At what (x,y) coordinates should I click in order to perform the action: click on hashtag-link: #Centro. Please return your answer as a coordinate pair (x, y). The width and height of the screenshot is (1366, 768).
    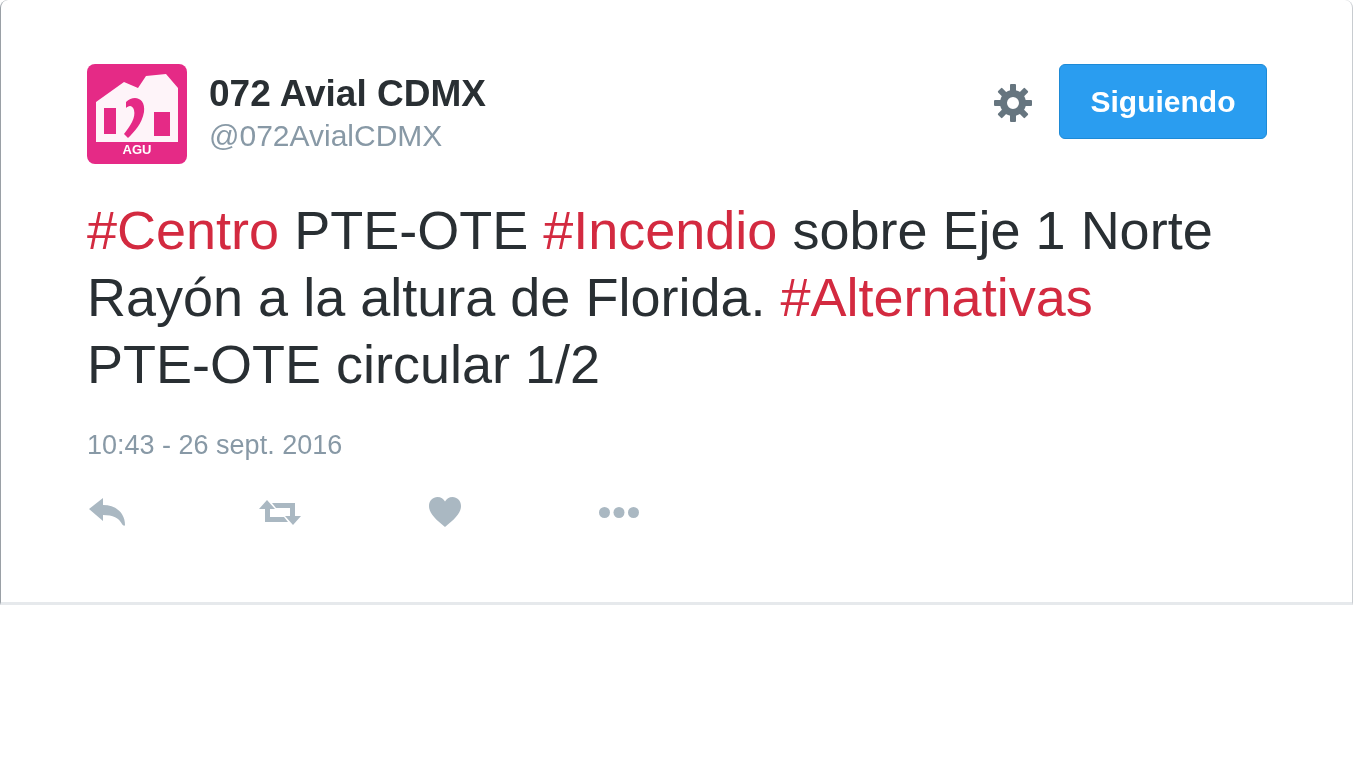
    Looking at the image, I should click on (183, 230).